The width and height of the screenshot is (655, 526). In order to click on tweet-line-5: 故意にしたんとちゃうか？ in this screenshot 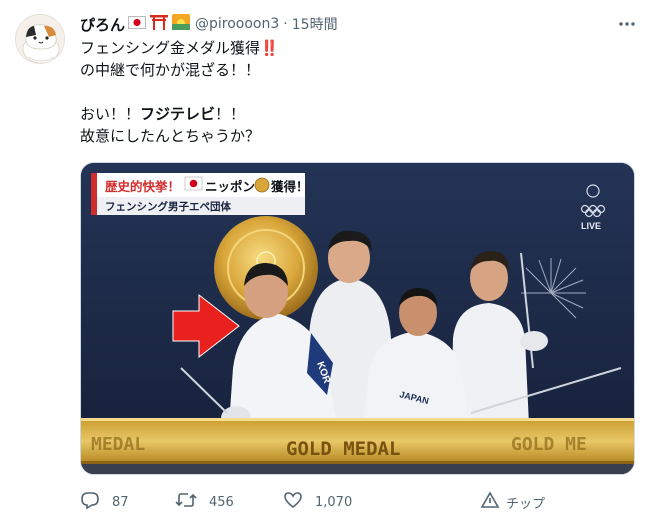, I will do `click(170, 136)`.